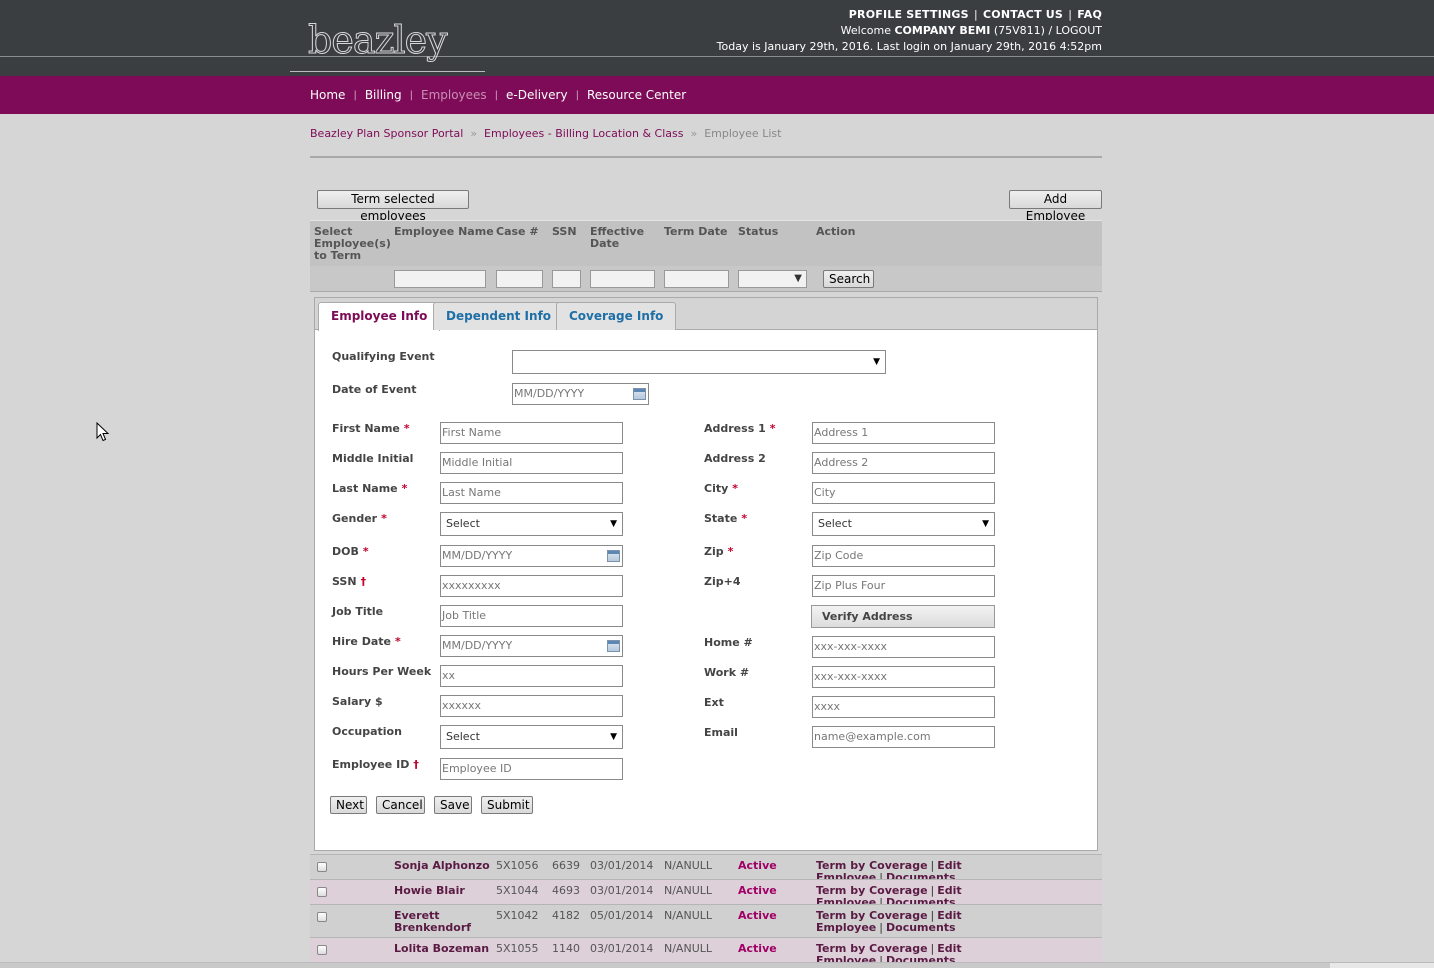  Describe the element at coordinates (1023, 14) in the screenshot. I see `contact-us-link: CONTACT US` at that location.